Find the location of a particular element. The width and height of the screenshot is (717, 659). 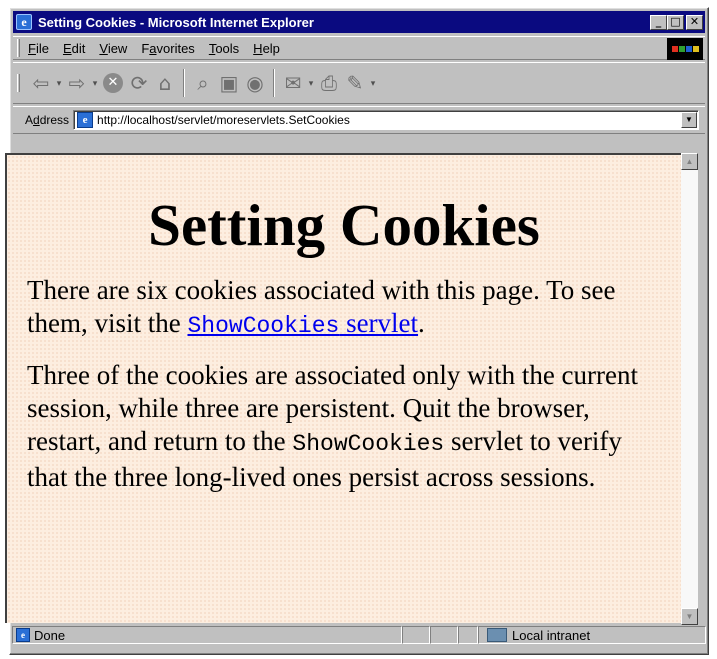

menu-view: View is located at coordinates (113, 48).